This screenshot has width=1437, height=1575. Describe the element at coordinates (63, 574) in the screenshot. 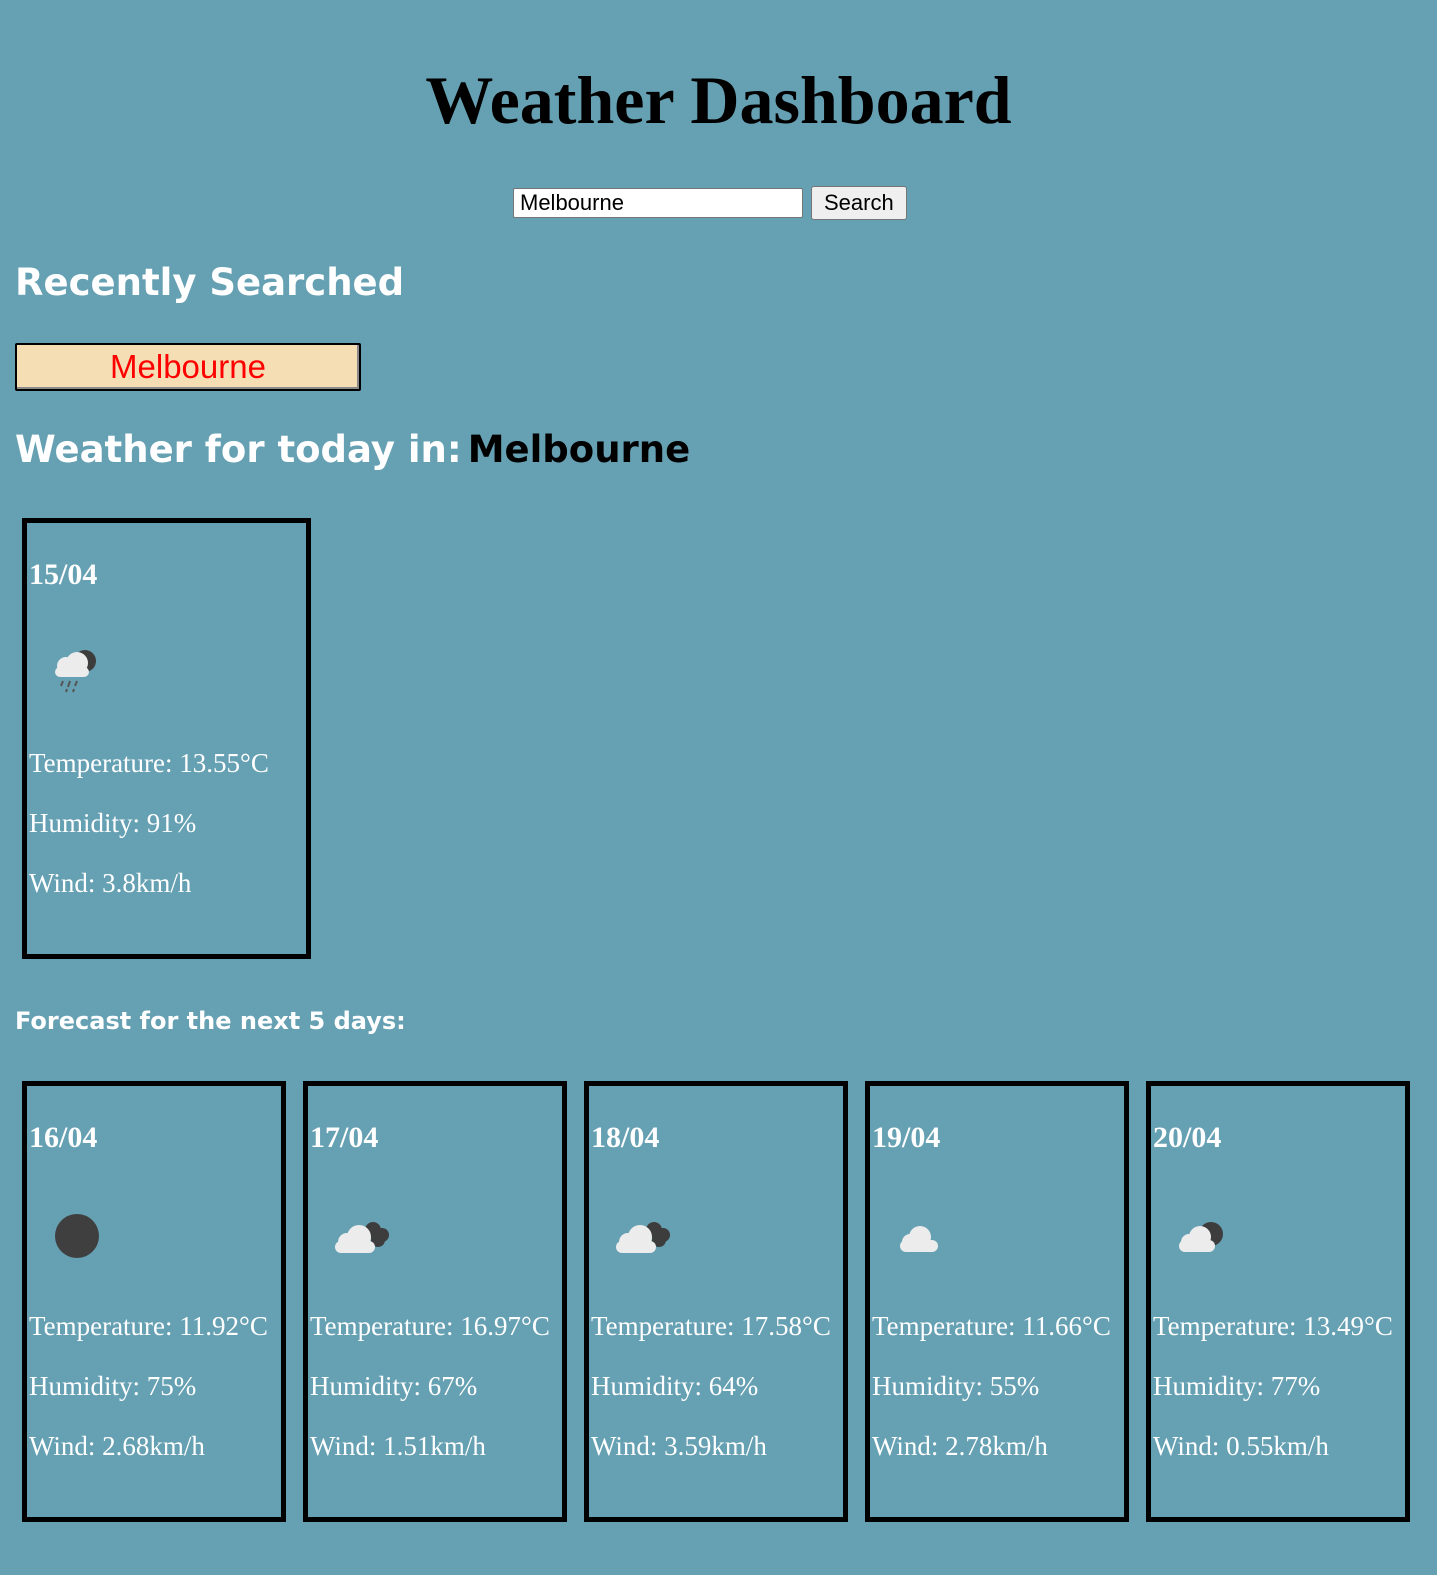

I see `card-date: 15/04` at that location.